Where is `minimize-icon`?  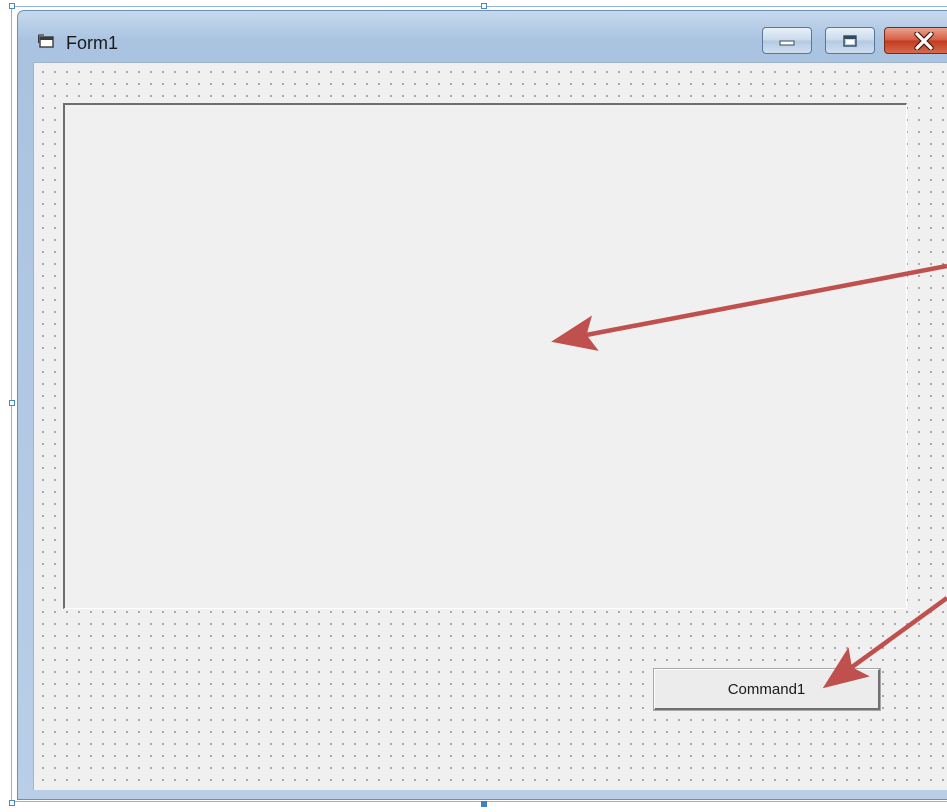
minimize-icon is located at coordinates (787, 42).